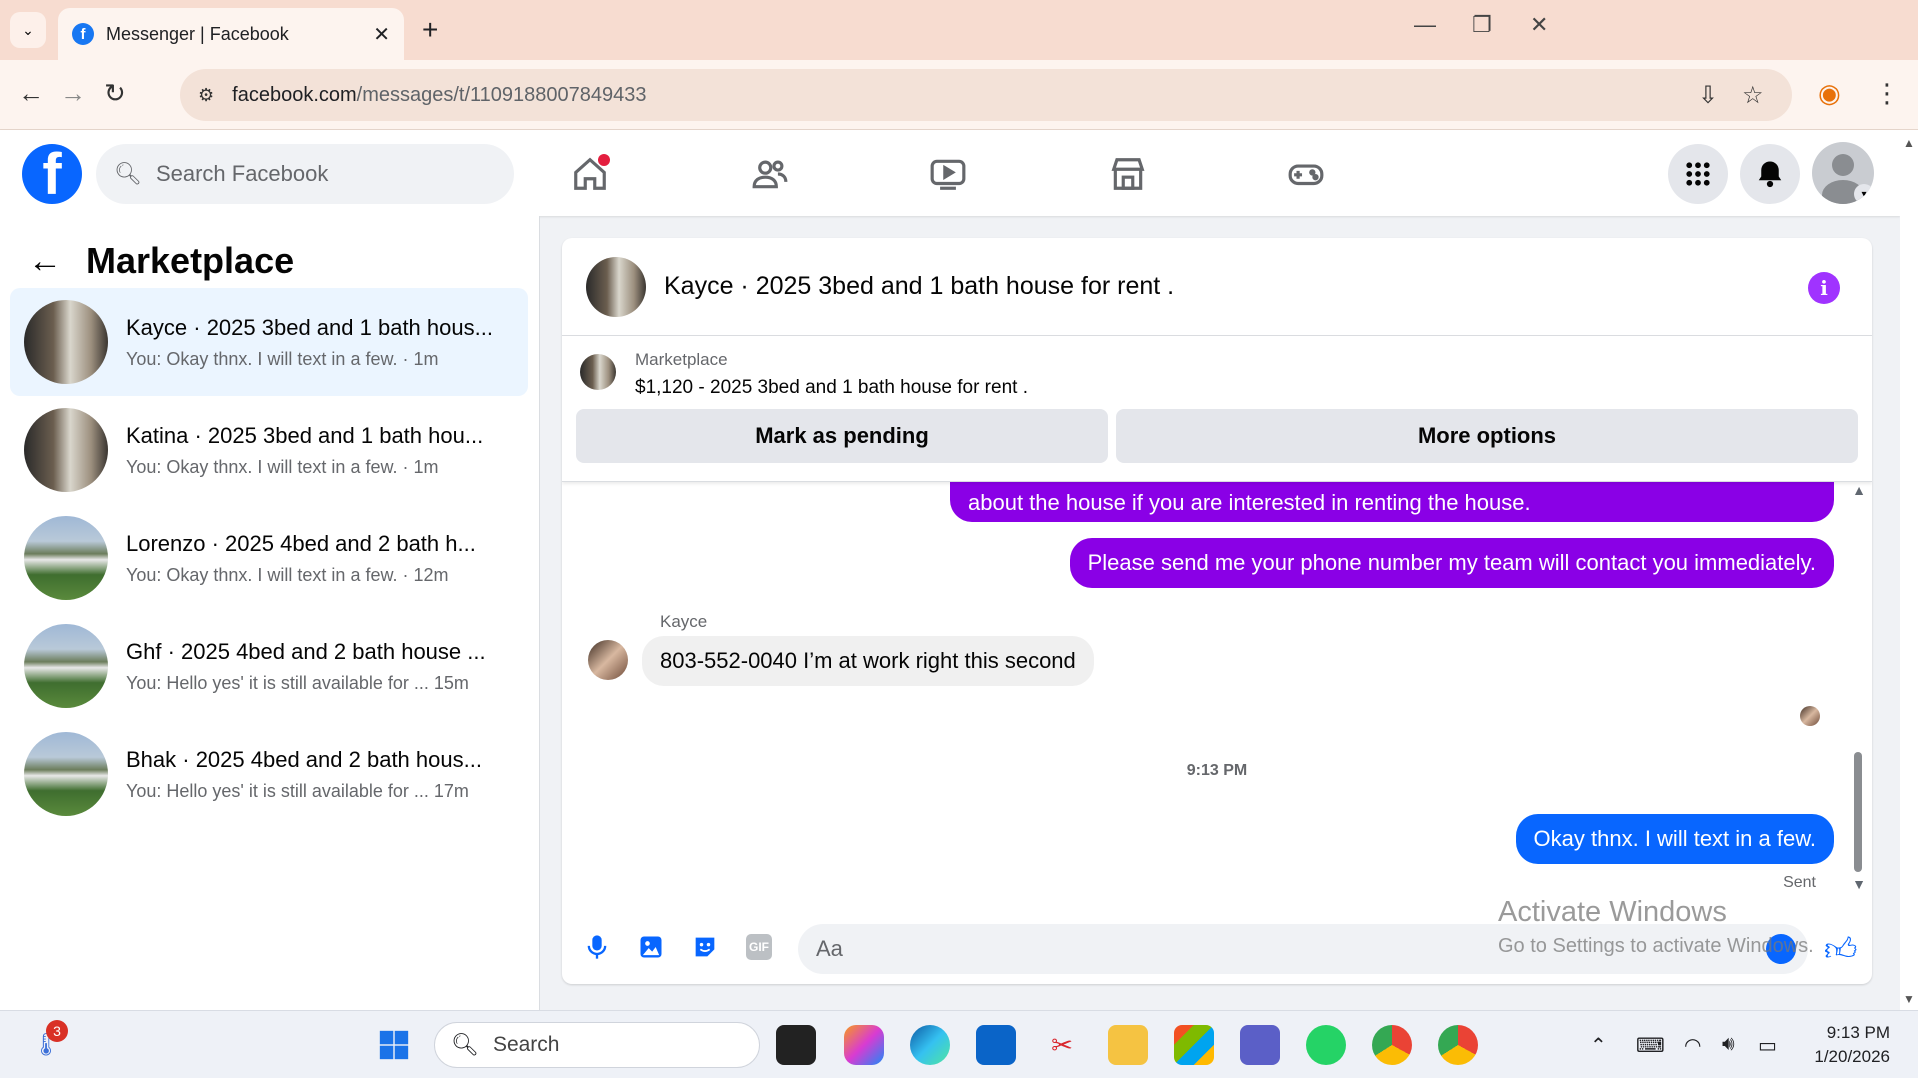 Image resolution: width=1918 pixels, height=1078 pixels. Describe the element at coordinates (394, 1045) in the screenshot. I see `windows-start-icon` at that location.